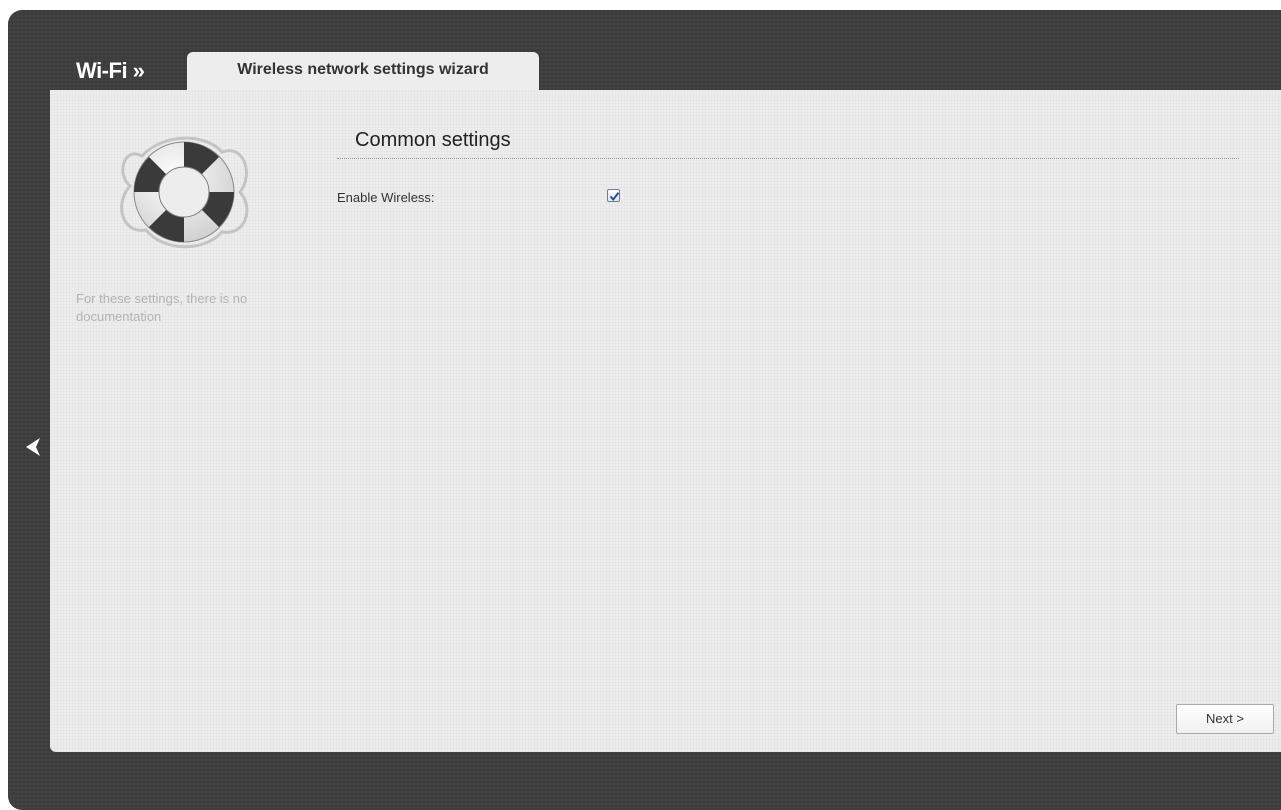 This screenshot has width=1281, height=810. I want to click on section-divider, so click(788, 158).